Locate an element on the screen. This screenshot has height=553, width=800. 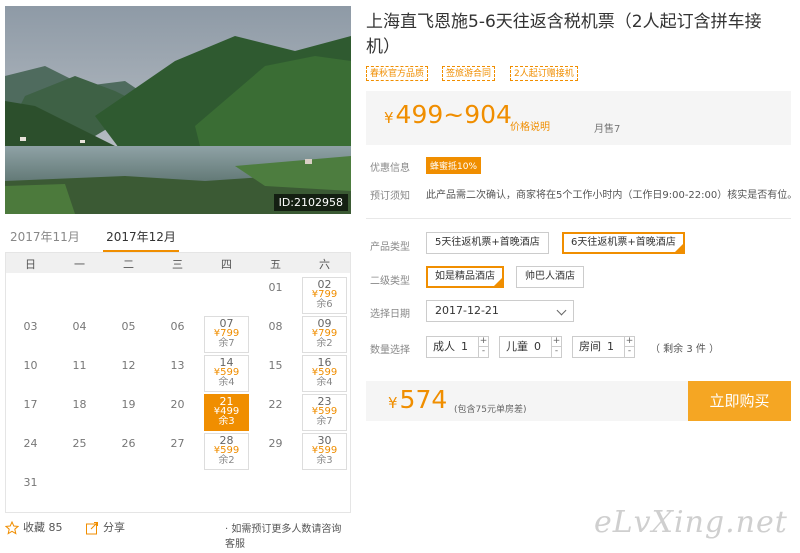
day-number: 06 is located at coordinates (177, 326).